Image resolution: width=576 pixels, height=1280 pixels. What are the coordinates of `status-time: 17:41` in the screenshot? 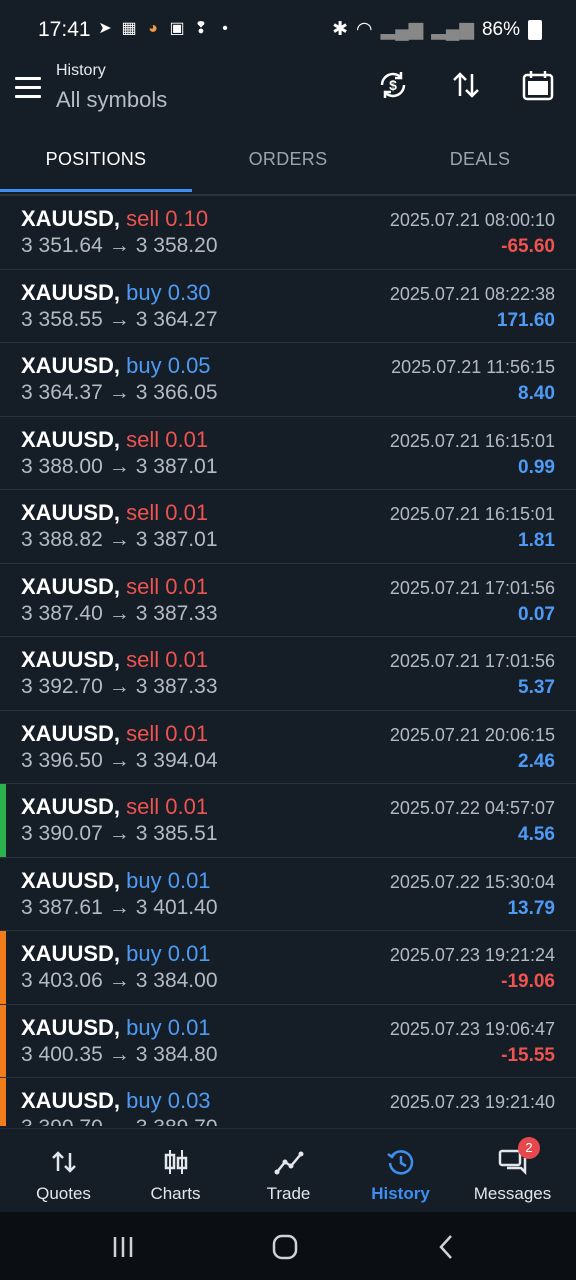 It's located at (64, 29).